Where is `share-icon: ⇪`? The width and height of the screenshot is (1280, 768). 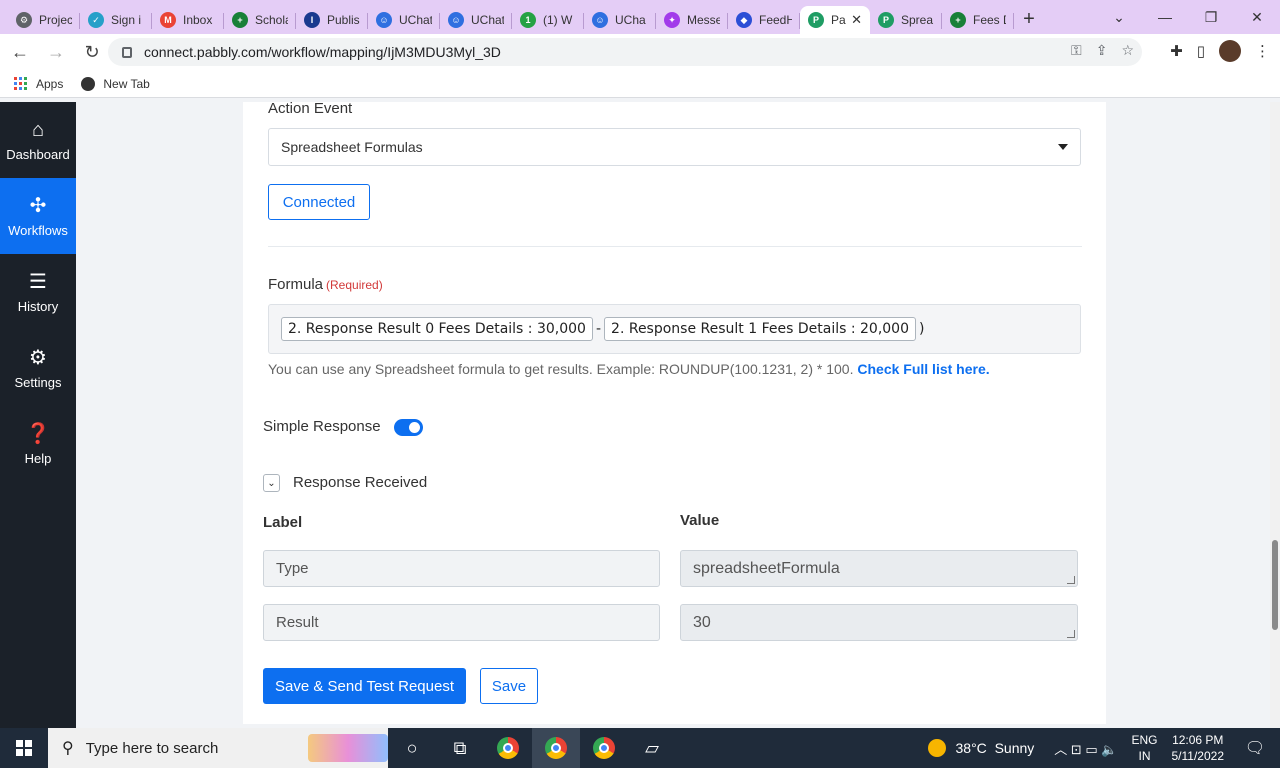
share-icon: ⇪ is located at coordinates (1102, 50).